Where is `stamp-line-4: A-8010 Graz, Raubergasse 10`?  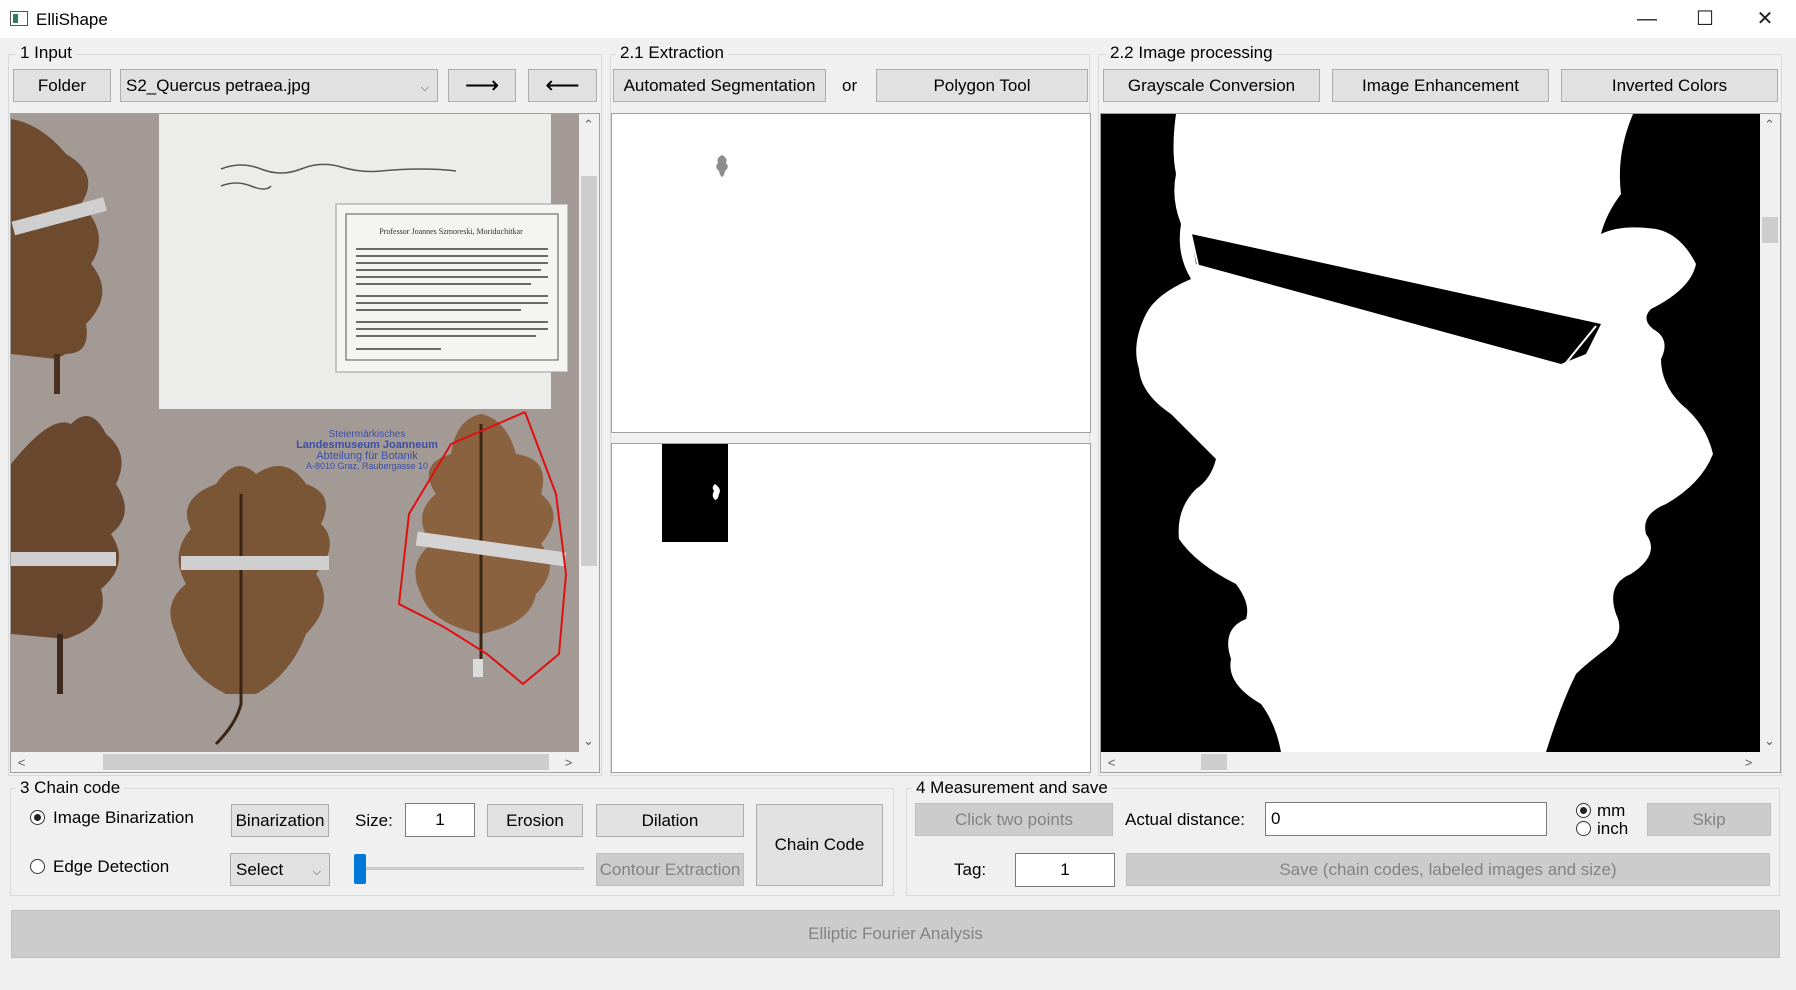 stamp-line-4: A-8010 Graz, Raubergasse 10 is located at coordinates (367, 466).